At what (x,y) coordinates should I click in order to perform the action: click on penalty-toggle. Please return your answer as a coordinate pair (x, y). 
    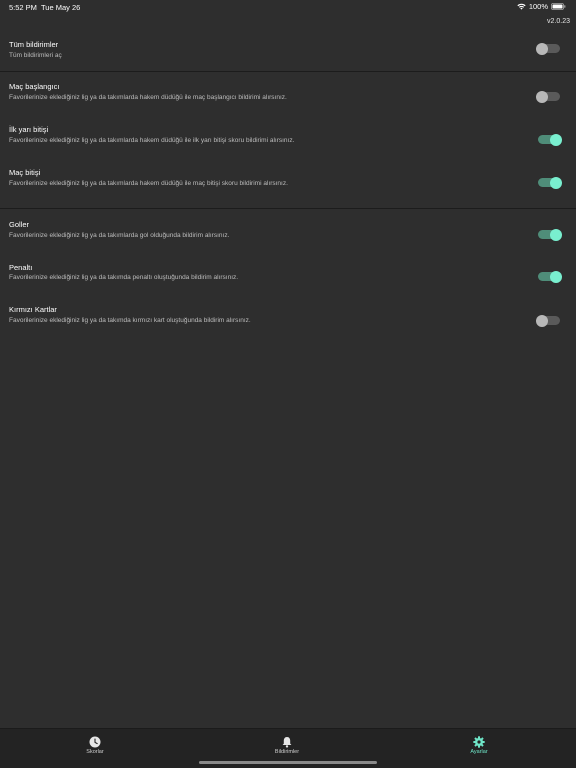
    Looking at the image, I should click on (550, 276).